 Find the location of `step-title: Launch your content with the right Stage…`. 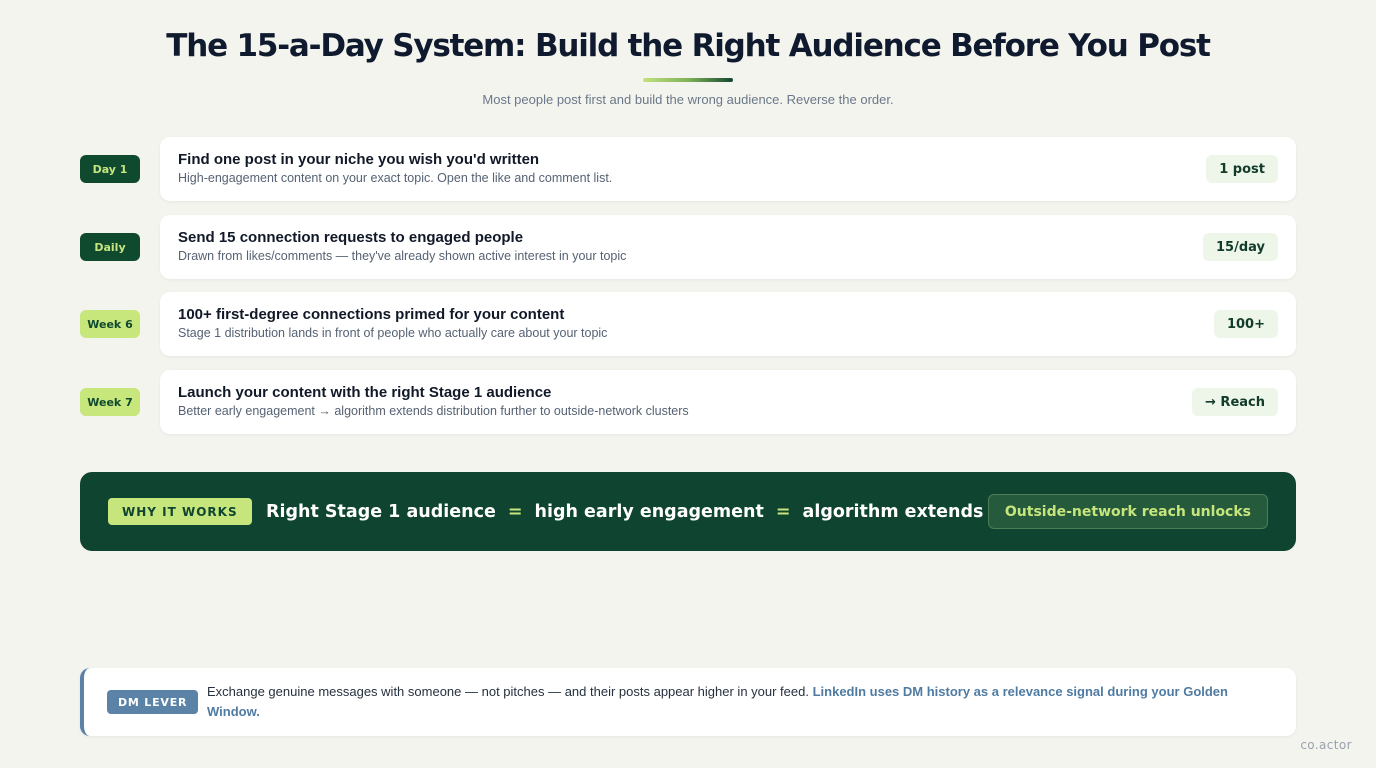

step-title: Launch your content with the right Stage… is located at coordinates (365, 392).